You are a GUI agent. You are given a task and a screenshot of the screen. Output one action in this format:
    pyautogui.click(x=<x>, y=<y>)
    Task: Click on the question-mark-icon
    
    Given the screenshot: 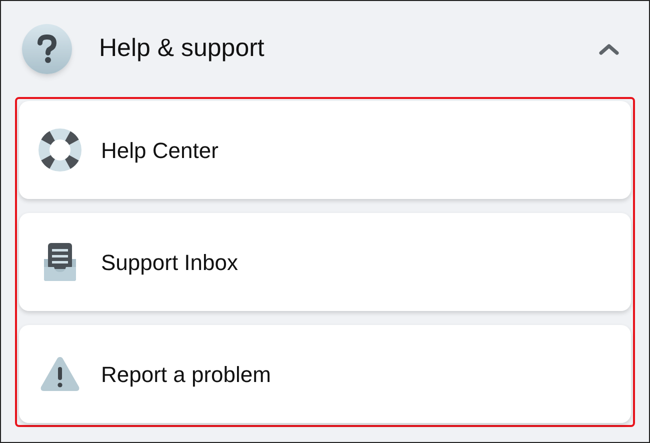 What is the action you would take?
    pyautogui.click(x=47, y=49)
    